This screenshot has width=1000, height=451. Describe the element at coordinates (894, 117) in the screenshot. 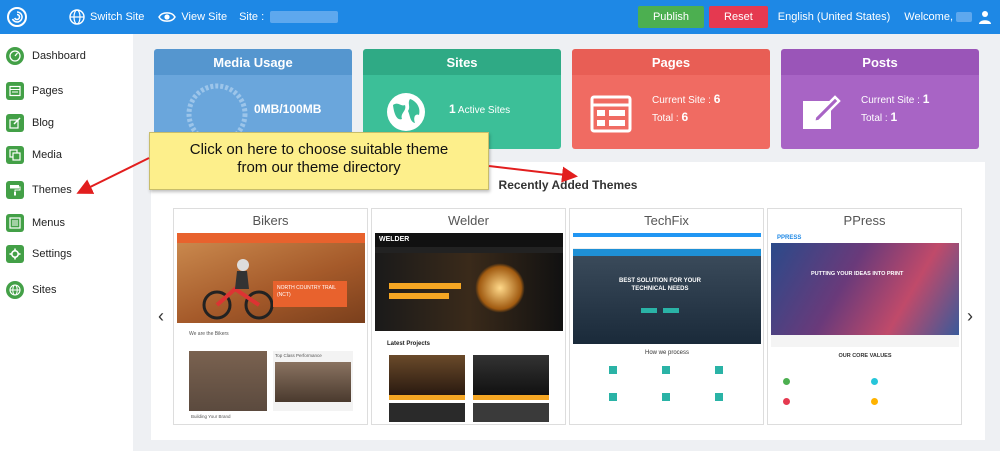

I see `total-value: 1` at that location.